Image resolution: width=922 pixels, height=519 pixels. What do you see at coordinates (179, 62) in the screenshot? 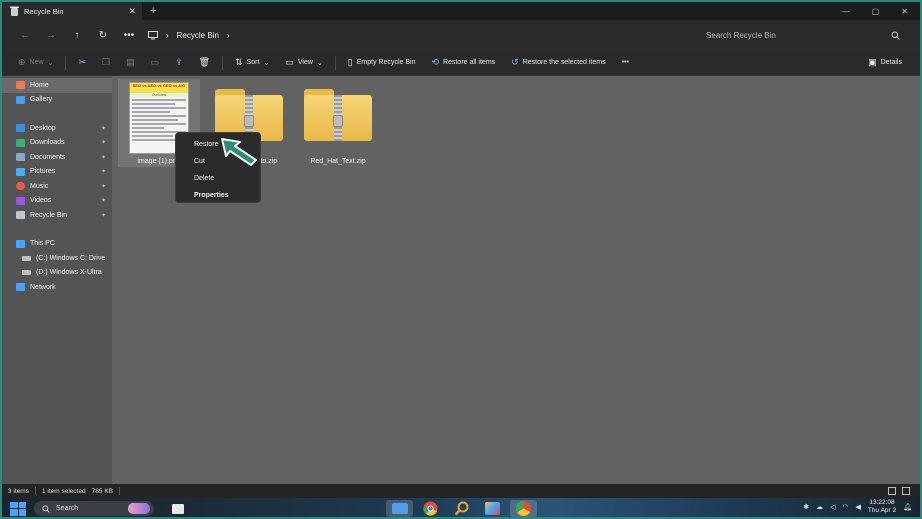
I see `share-button: ⇪` at bounding box center [179, 62].